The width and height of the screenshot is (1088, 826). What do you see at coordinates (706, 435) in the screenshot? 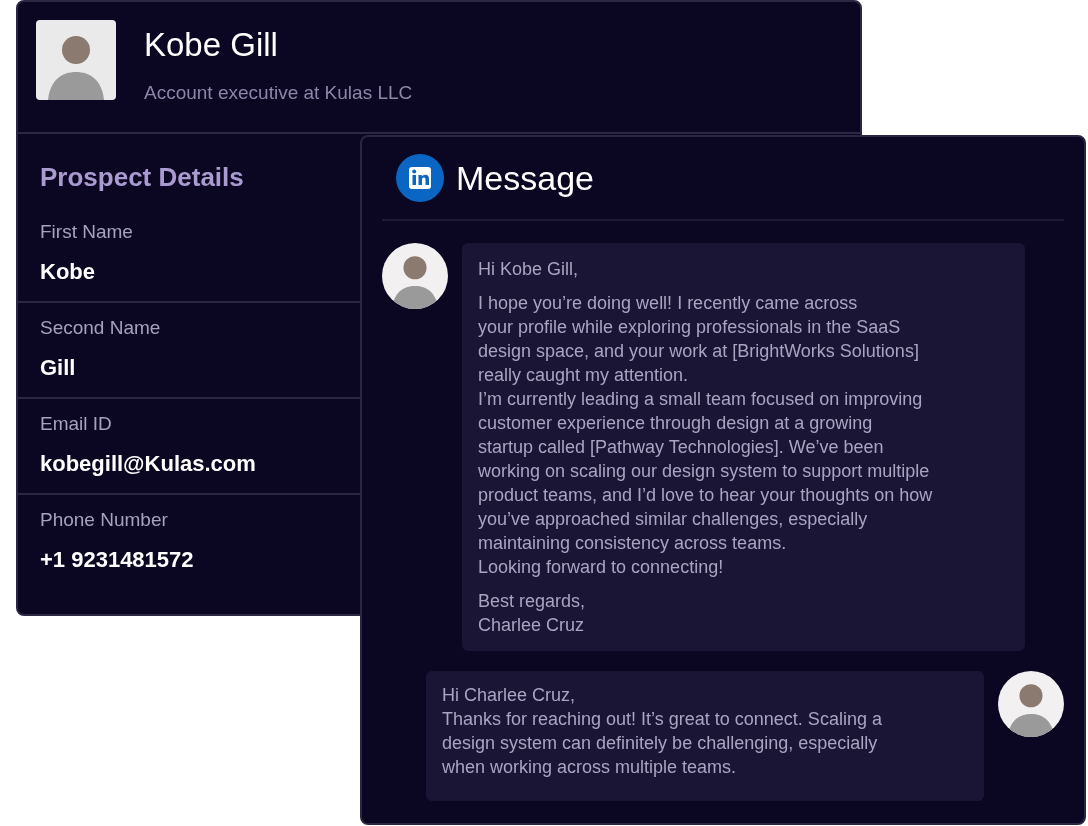
I see `message-text: I hope you’re doing well! I recently came across your profile while exploring professionals in the SaaS design space, and your work at [BrightWorks Solutions] really caught my attention. I’m currently leading a small team focused on improving customer experience through design at a growing startup called [Pathway Technologies]. We’ve been working on scaling our design system to support multiple product teams, and I’d love to hear your thoughts on how you’ve approached similar challenges, especially maintaining consistency across teams. Looking forward to connecting!` at bounding box center [706, 435].